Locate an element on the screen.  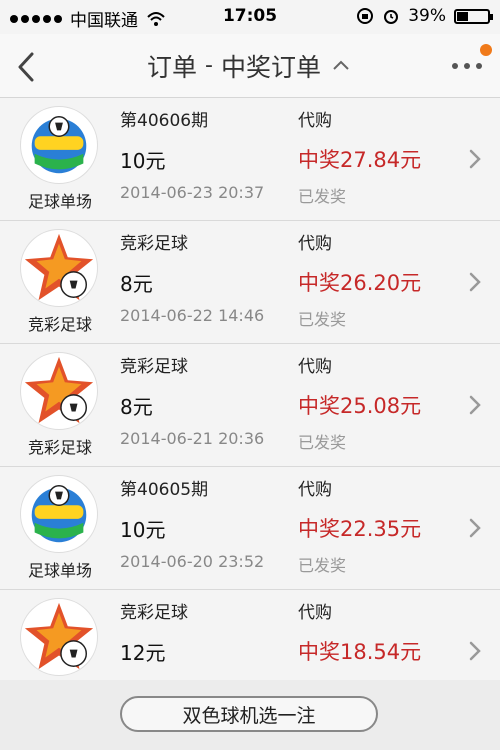
page-subtitle: 中奖订单 is located at coordinates (270, 67).